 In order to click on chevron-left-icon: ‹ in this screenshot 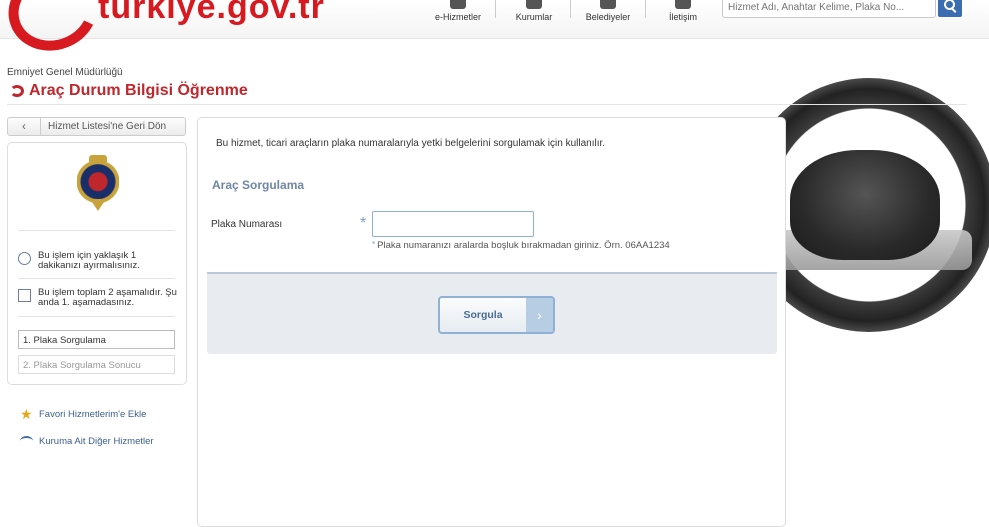, I will do `click(24, 126)`.